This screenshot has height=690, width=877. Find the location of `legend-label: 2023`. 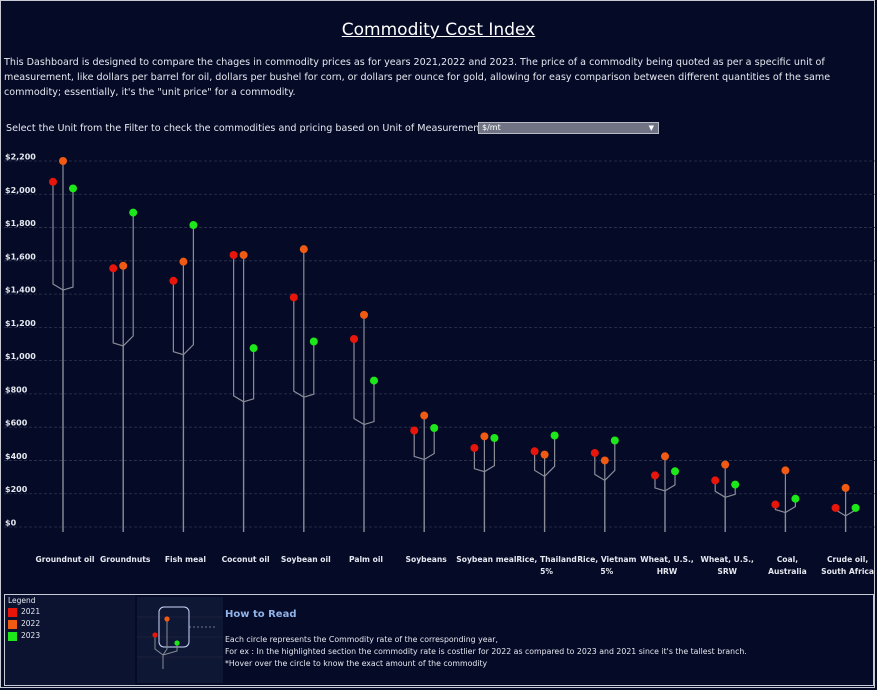

legend-label: 2023 is located at coordinates (31, 635).